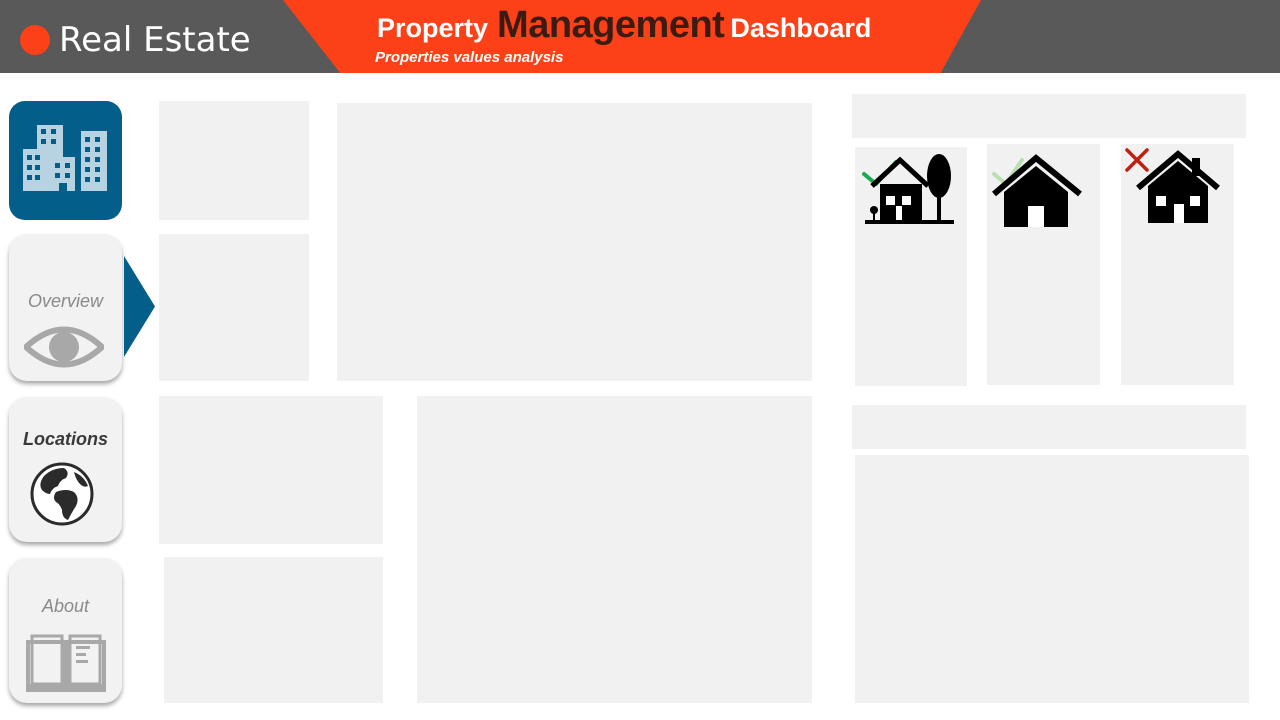 The width and height of the screenshot is (1280, 720). Describe the element at coordinates (1173, 186) in the screenshot. I see `house-with-chimney-icon` at that location.